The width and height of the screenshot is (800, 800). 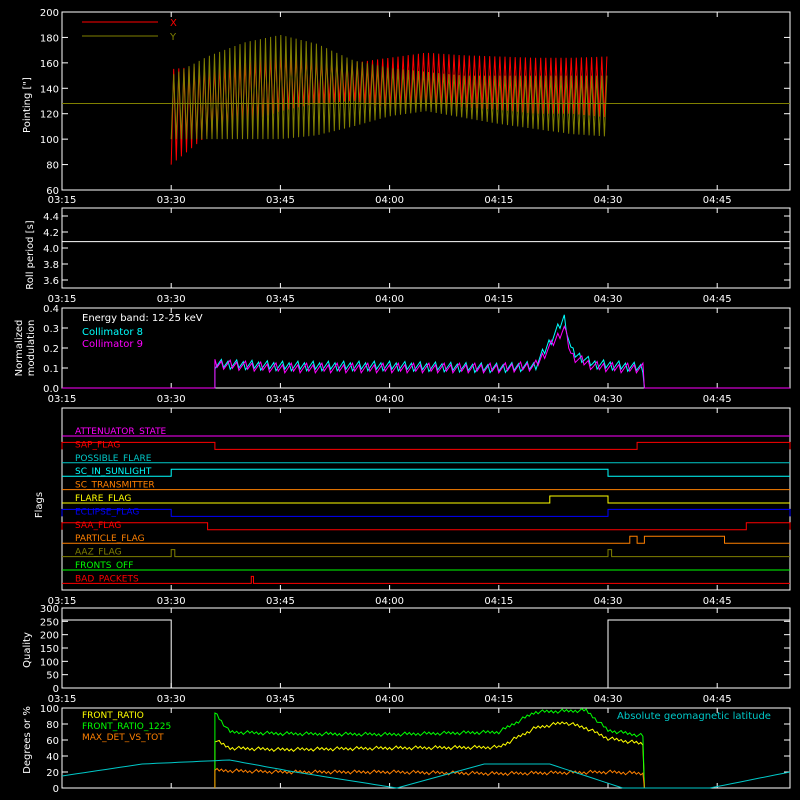 I want to click on flag-sc-transmitter-label: SC_TRANSMITTER, so click(x=115, y=486).